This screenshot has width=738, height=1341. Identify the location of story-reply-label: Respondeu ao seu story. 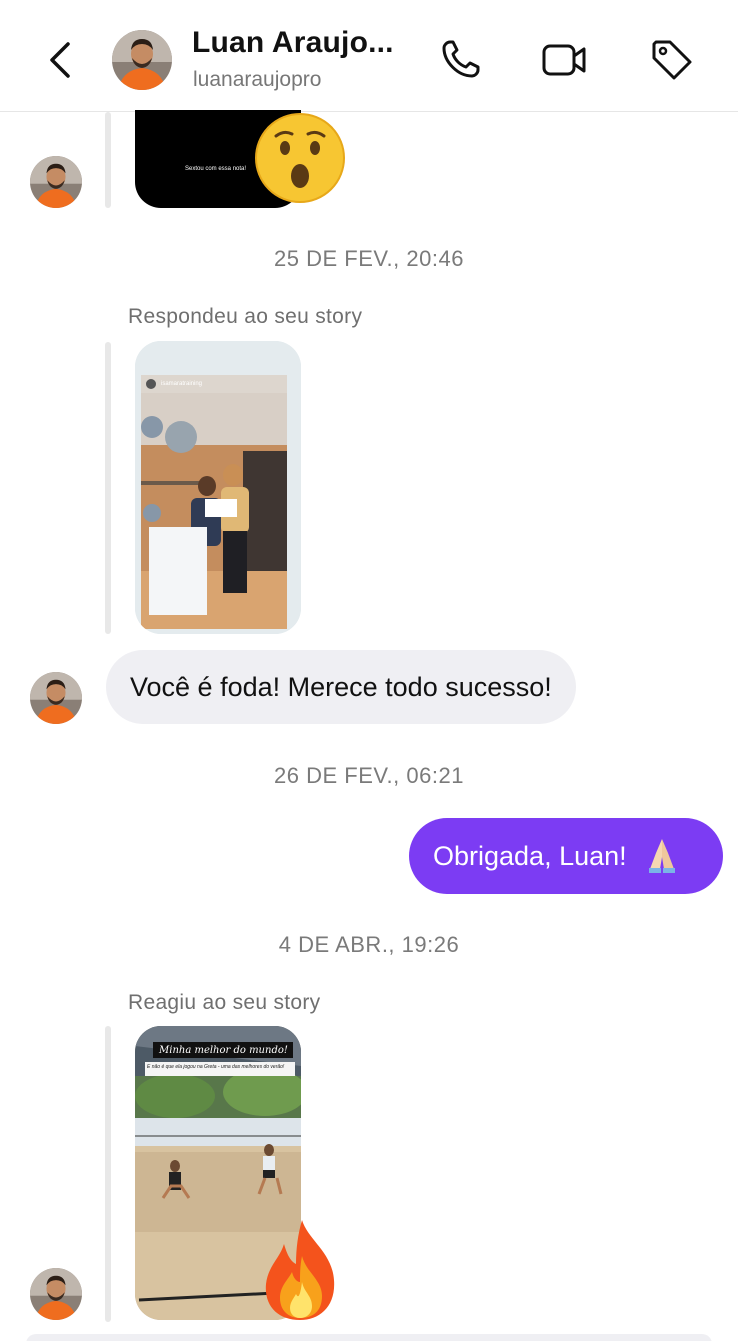
(245, 316).